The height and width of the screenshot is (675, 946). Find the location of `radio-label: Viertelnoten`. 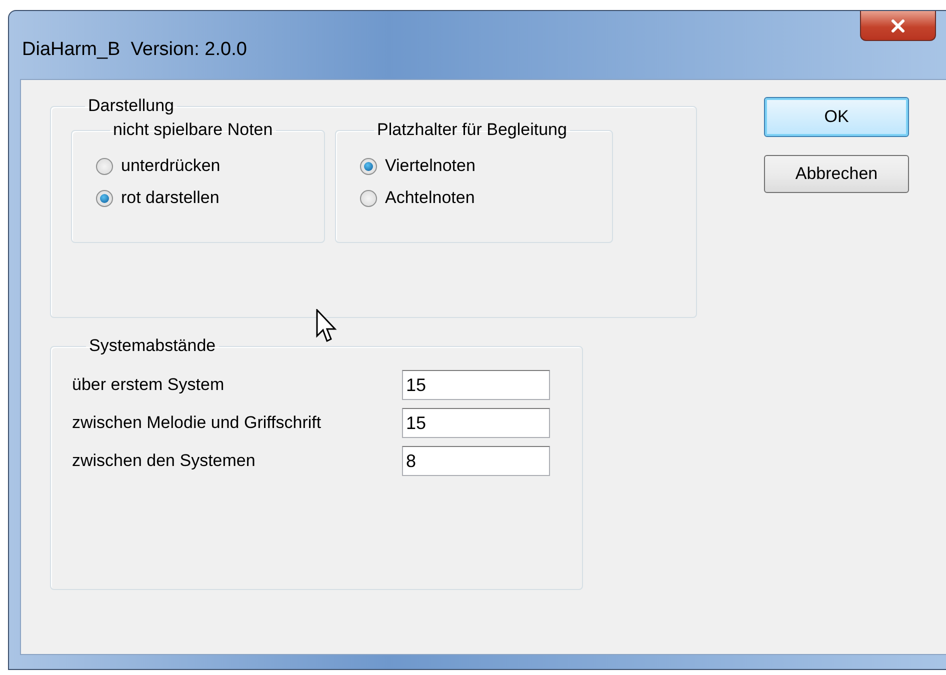

radio-label: Viertelnoten is located at coordinates (430, 166).